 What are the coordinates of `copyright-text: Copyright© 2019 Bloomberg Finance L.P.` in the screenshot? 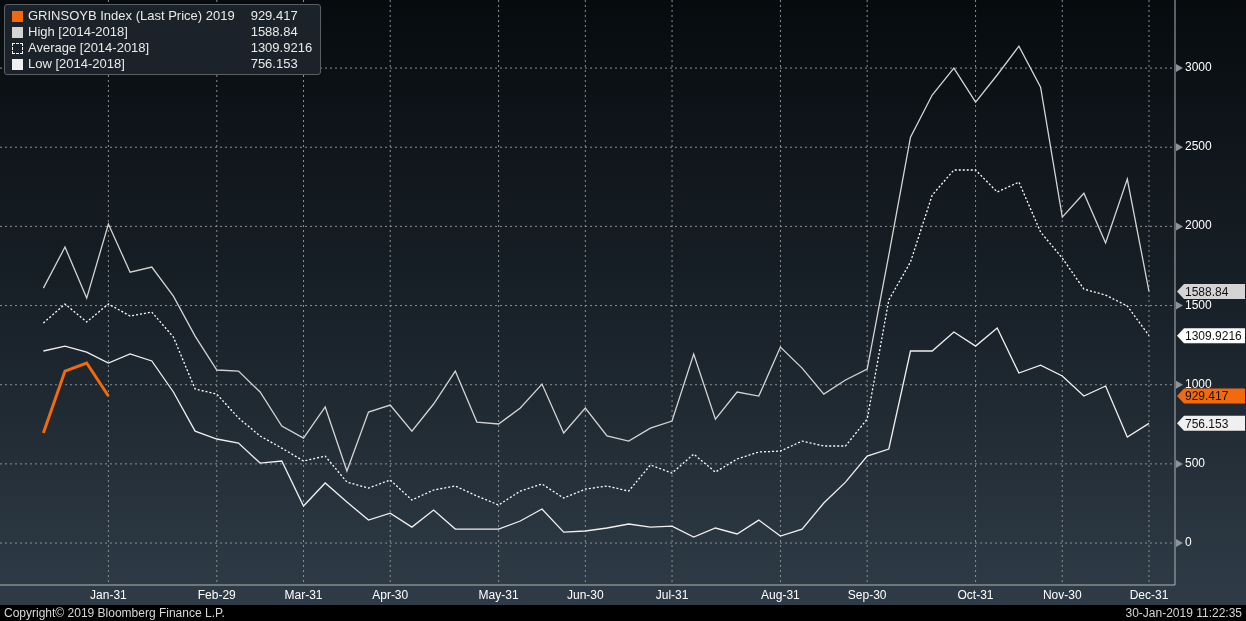 It's located at (114, 613).